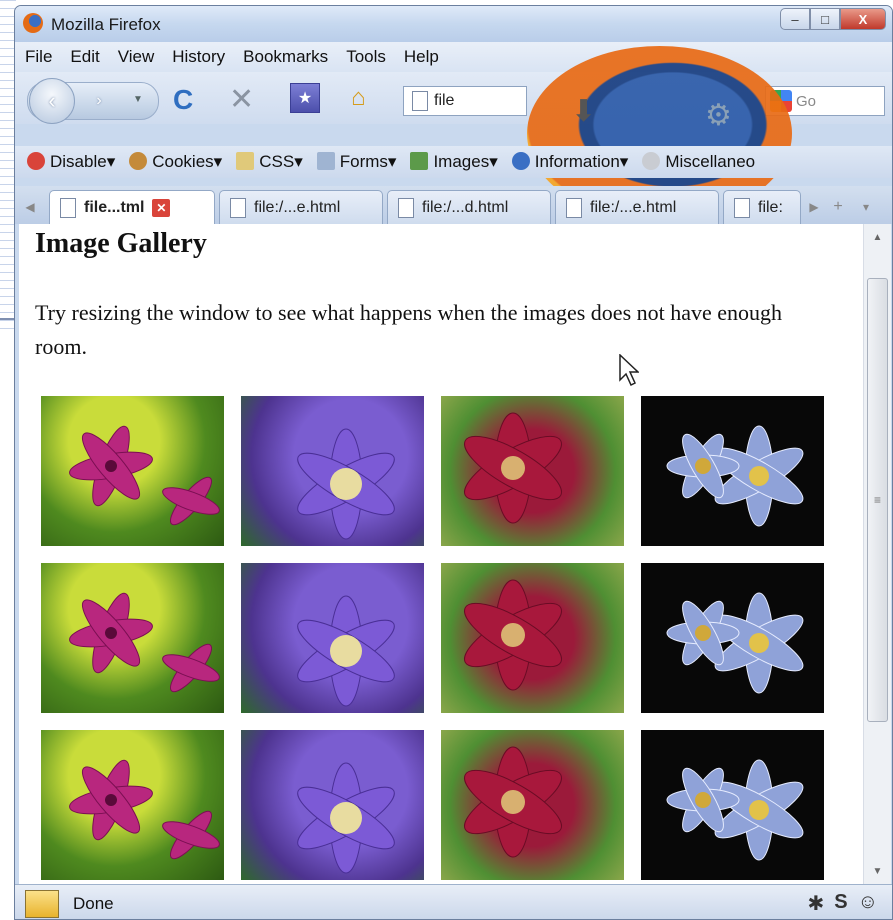 This screenshot has height=920, width=893. I want to click on bug-icon: ✱, so click(815, 903).